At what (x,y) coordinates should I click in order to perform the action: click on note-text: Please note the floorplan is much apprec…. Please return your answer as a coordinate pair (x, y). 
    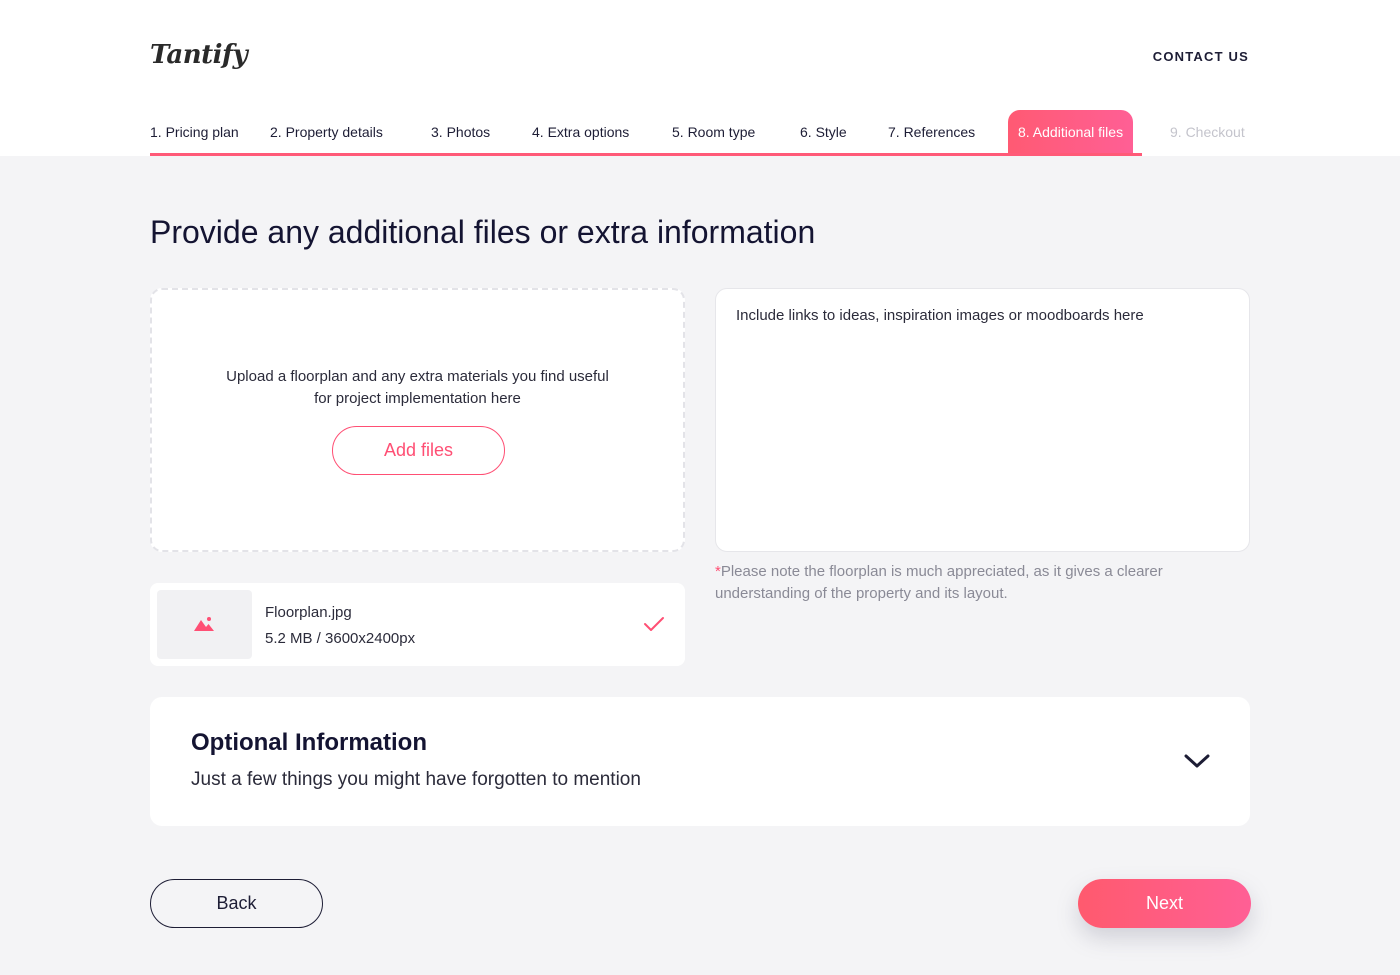
    Looking at the image, I should click on (939, 582).